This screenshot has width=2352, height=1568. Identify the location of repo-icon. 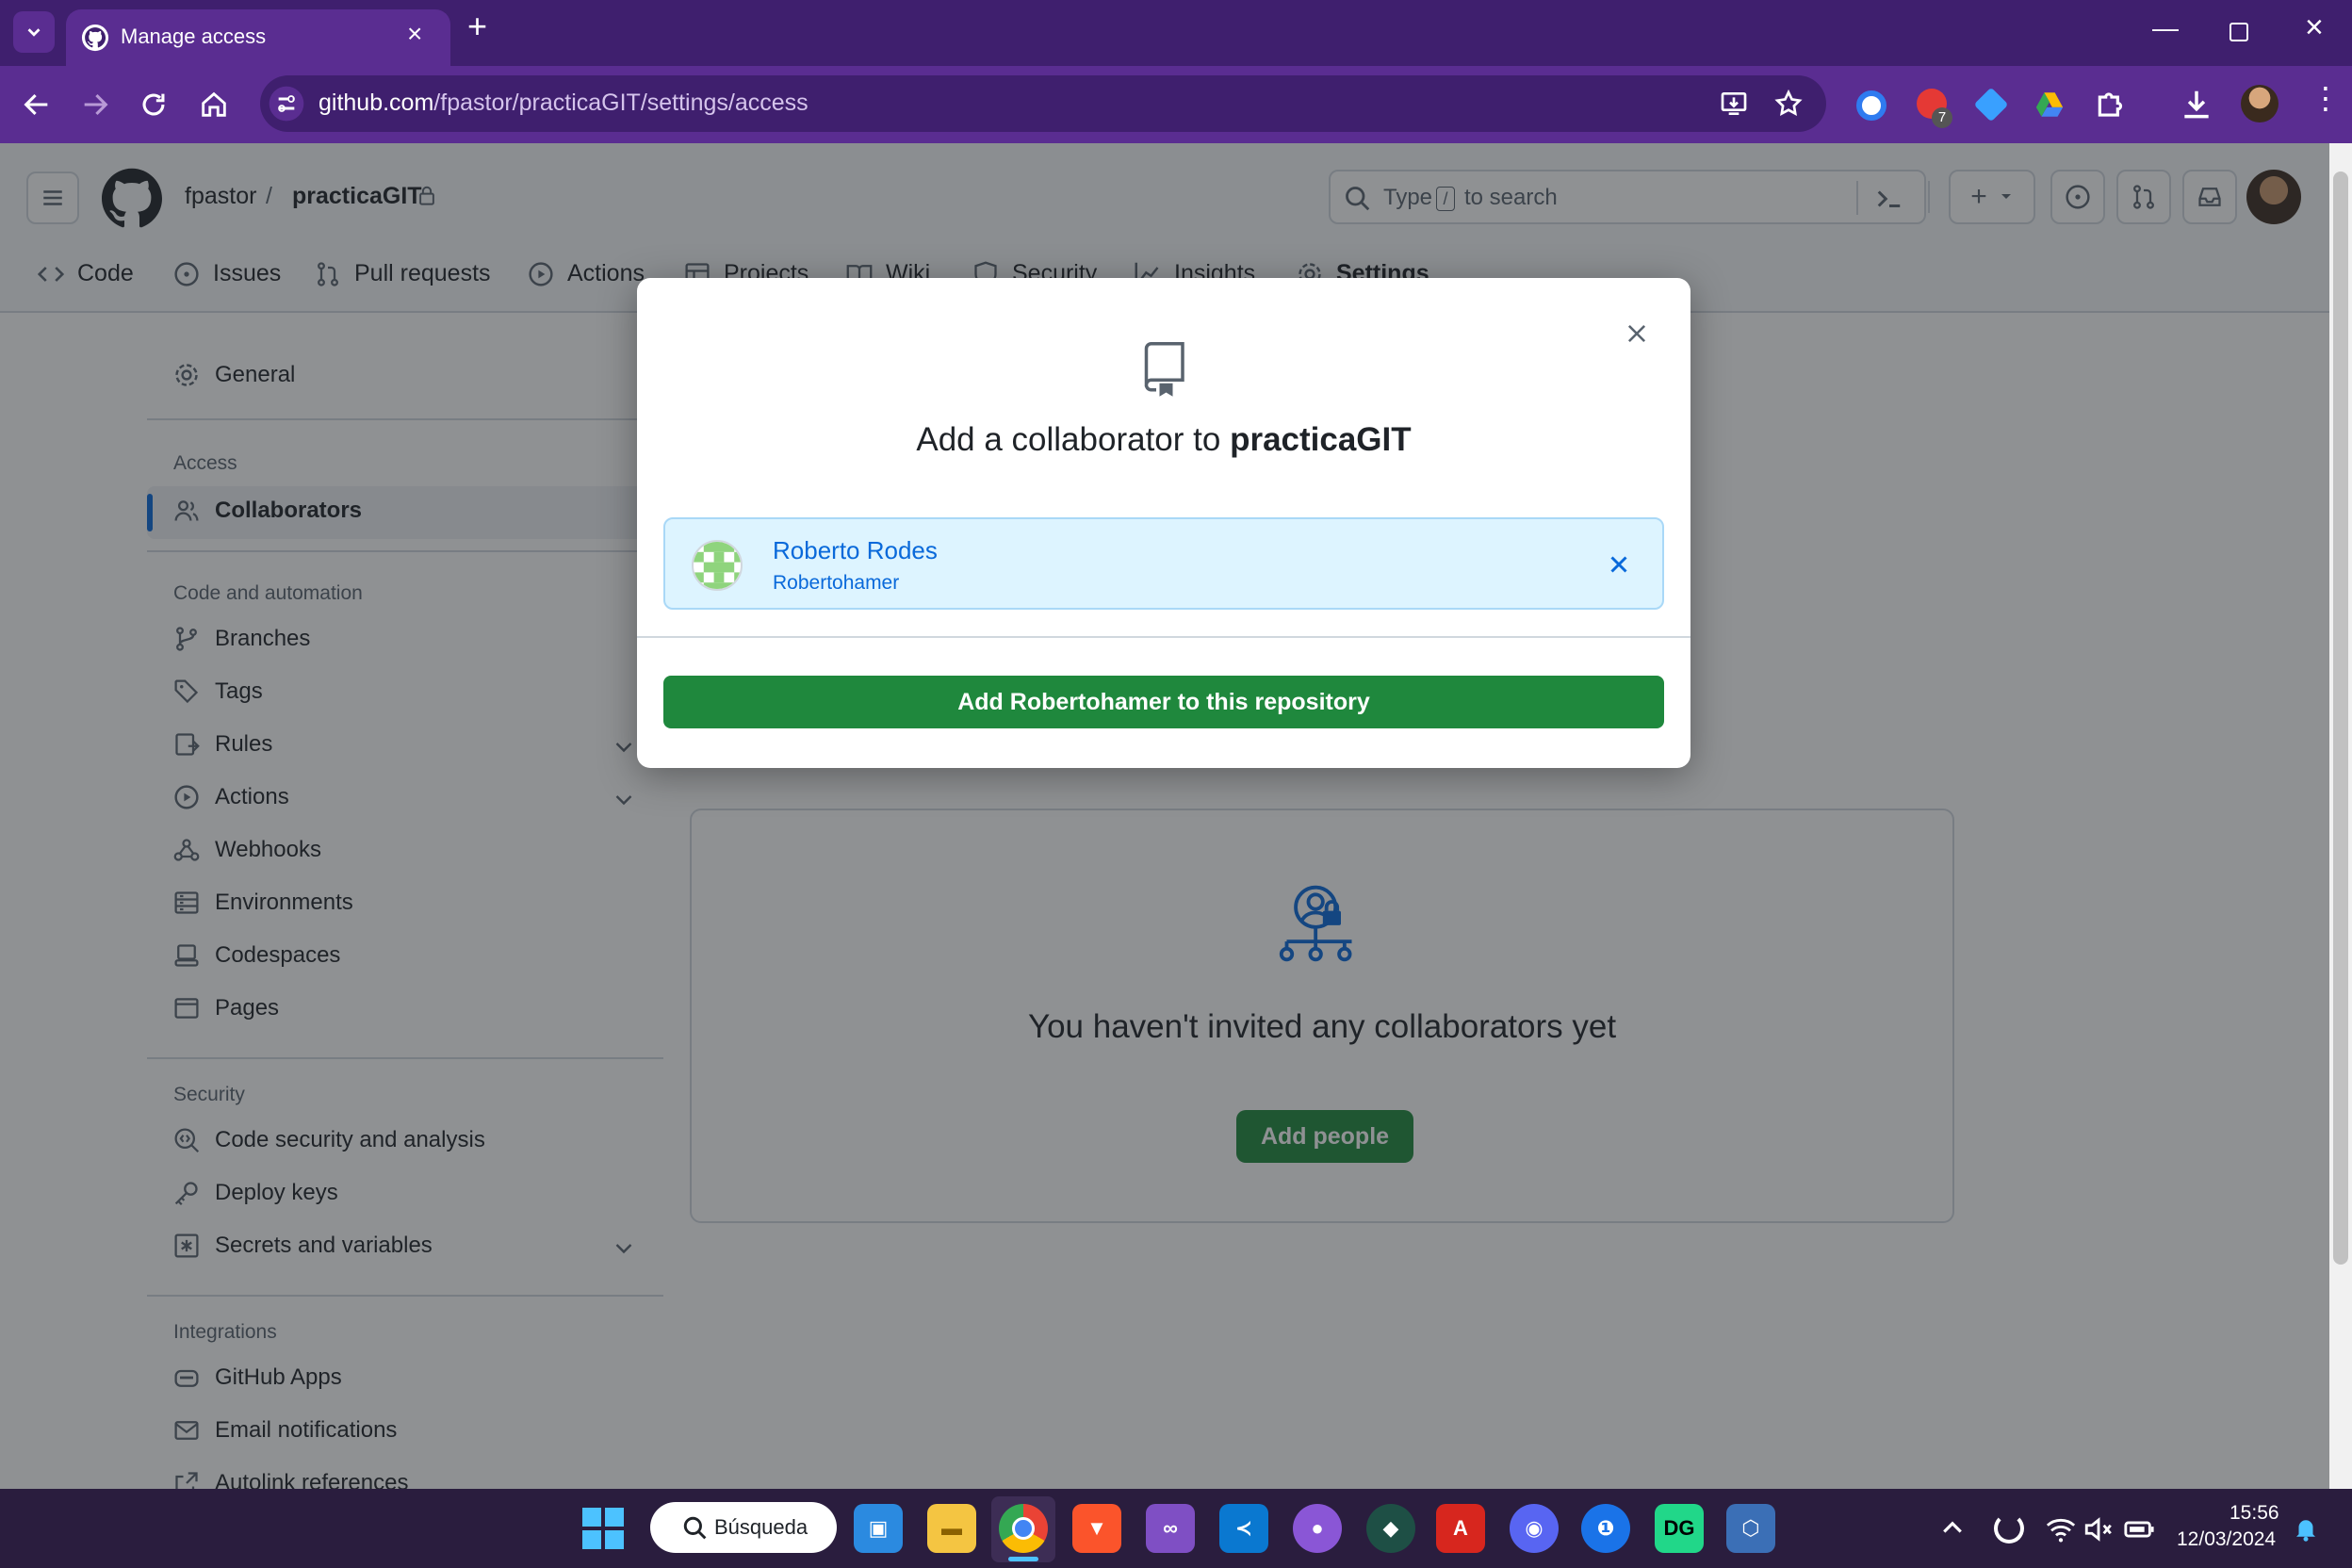
(1164, 369).